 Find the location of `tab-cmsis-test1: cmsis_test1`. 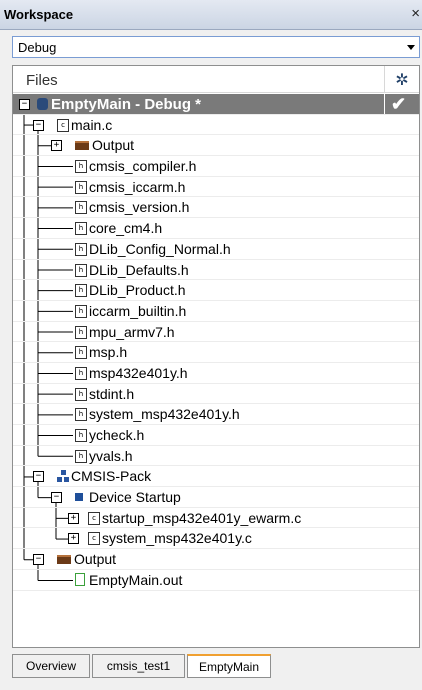

tab-cmsis-test1: cmsis_test1 is located at coordinates (138, 666).